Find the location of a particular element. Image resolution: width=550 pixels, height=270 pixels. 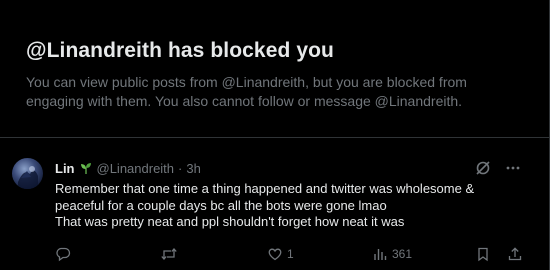

like-icon is located at coordinates (275, 254).